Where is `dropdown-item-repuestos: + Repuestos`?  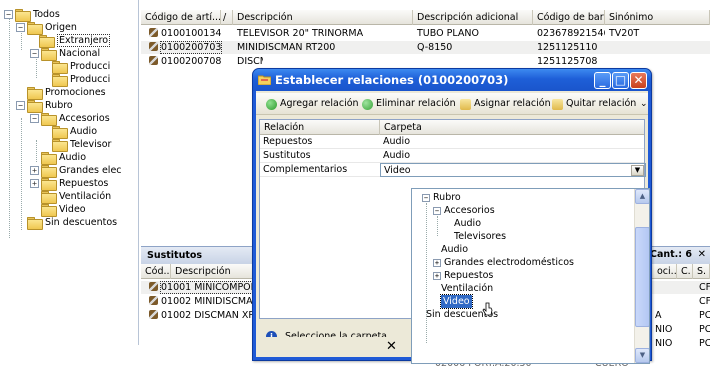
dropdown-item-repuestos: + Repuestos is located at coordinates (463, 275).